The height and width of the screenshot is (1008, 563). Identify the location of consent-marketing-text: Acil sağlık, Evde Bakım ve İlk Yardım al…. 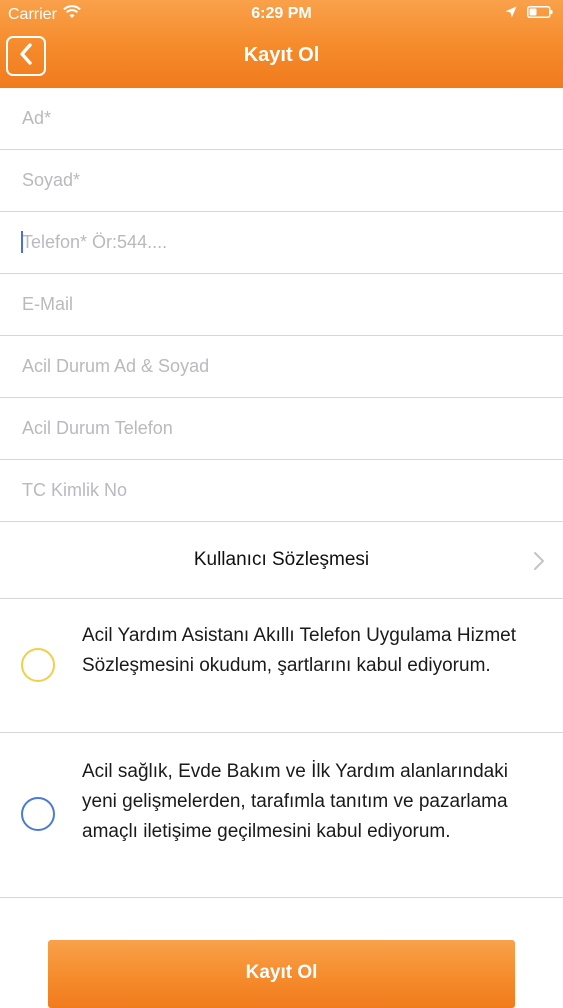
(295, 801).